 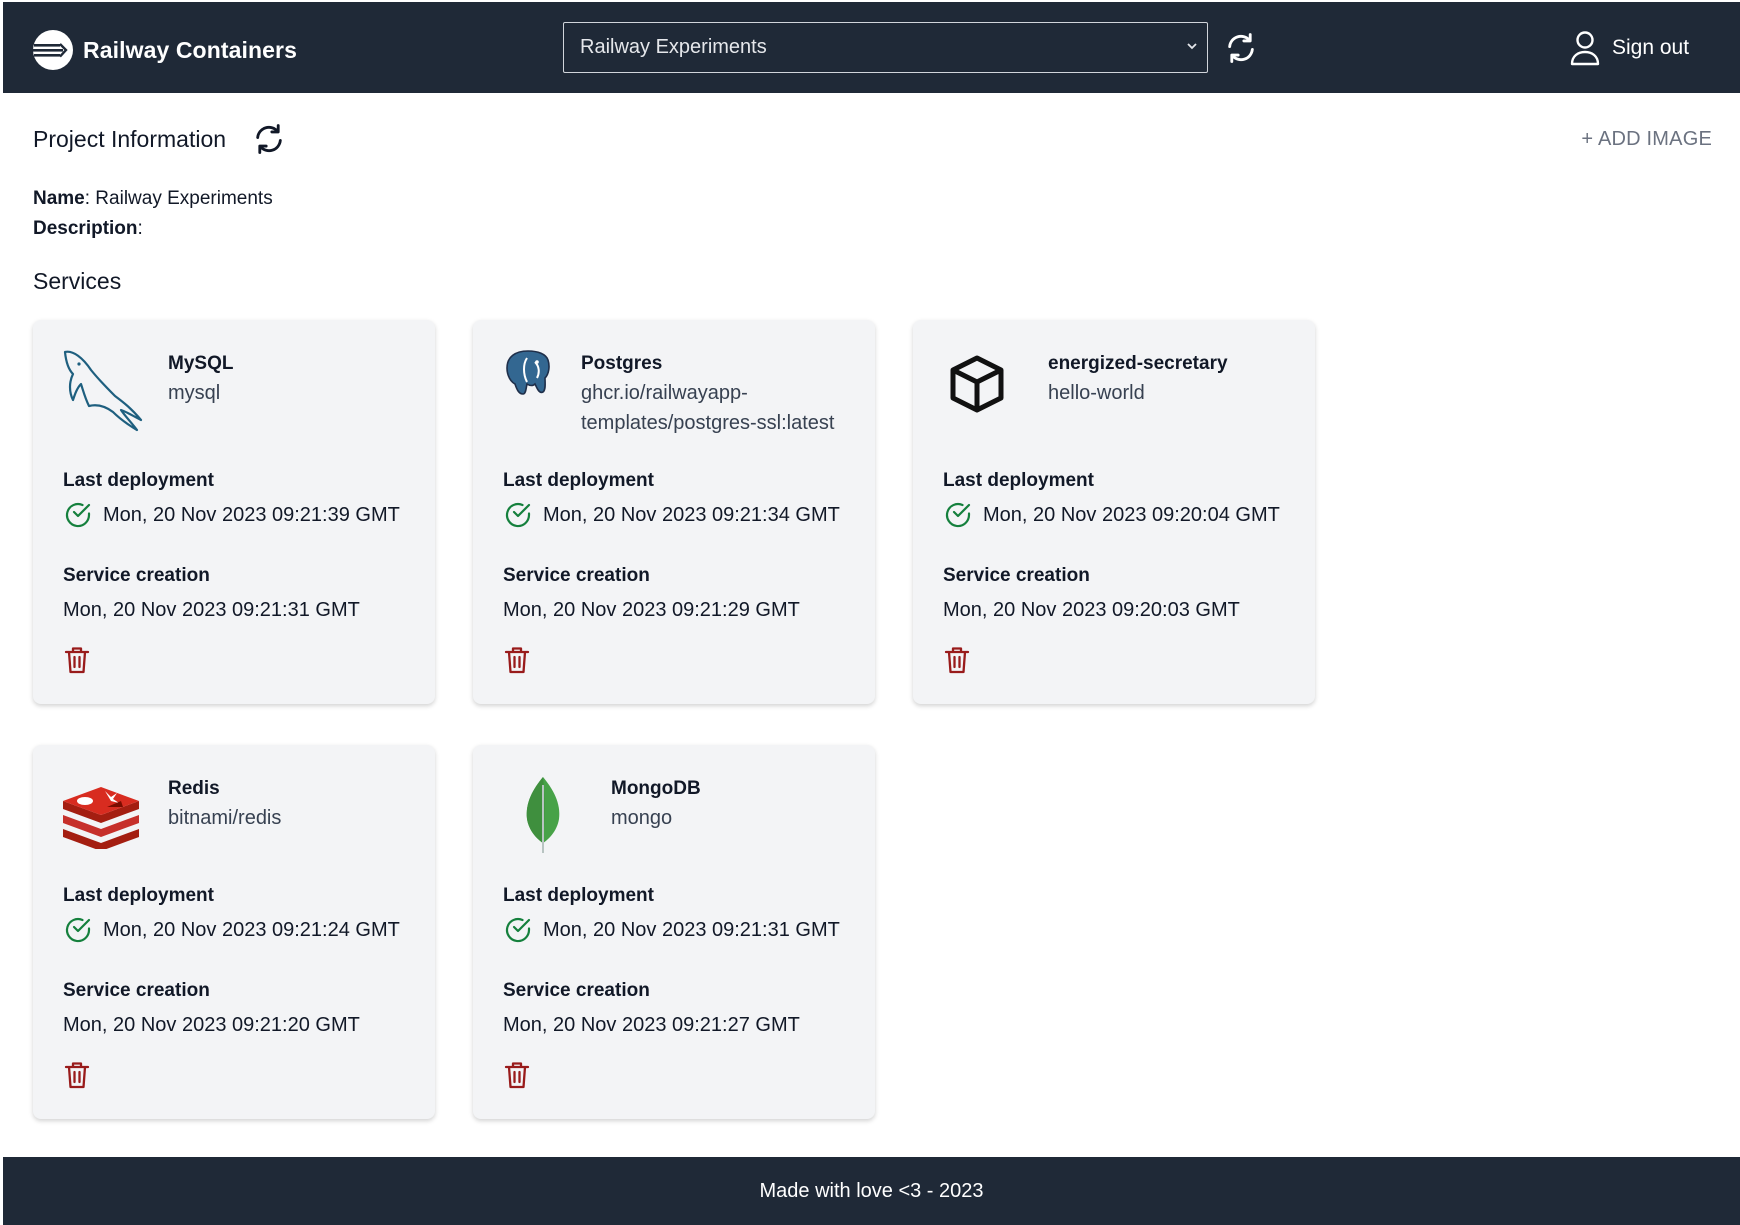 What do you see at coordinates (1646, 139) in the screenshot?
I see `add-image-button: + ADD IMAGE` at bounding box center [1646, 139].